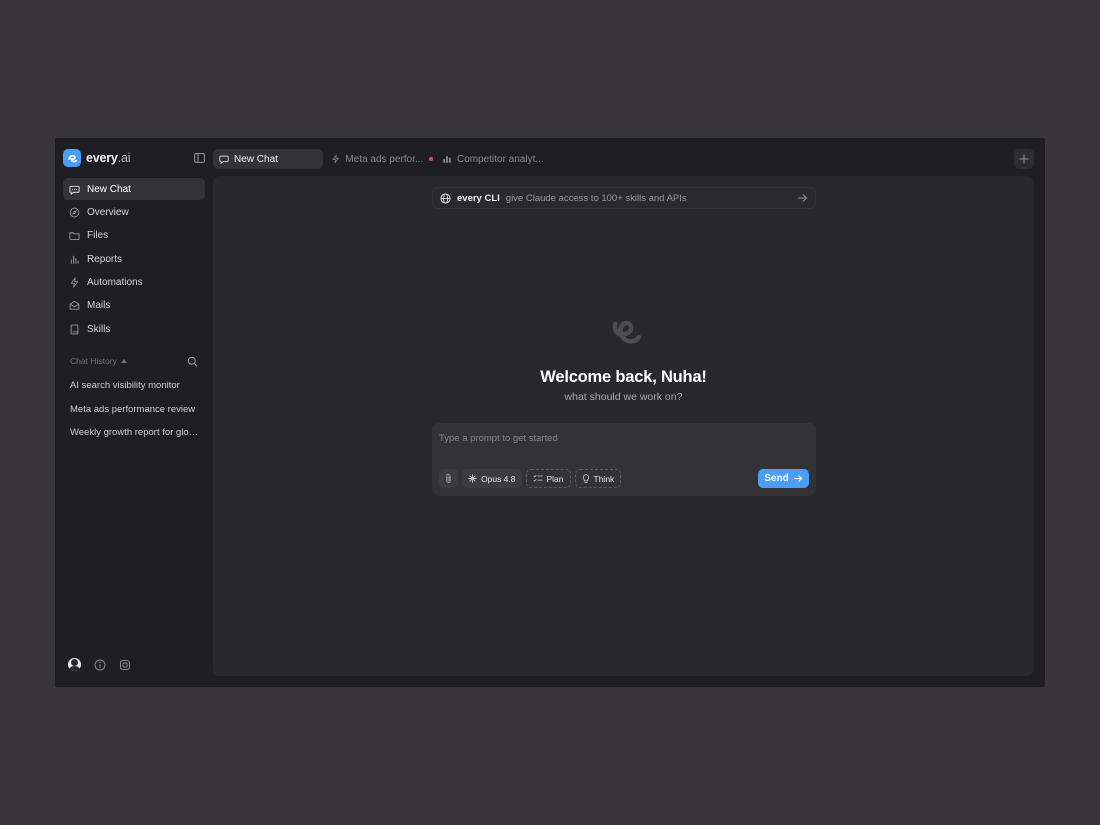  Describe the element at coordinates (134, 306) in the screenshot. I see `sidebar-item-mails: Mails` at that location.